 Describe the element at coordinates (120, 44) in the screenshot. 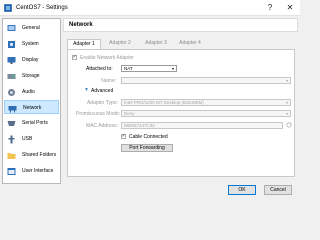

I see `tab-adapter-2: Adapter 2` at that location.